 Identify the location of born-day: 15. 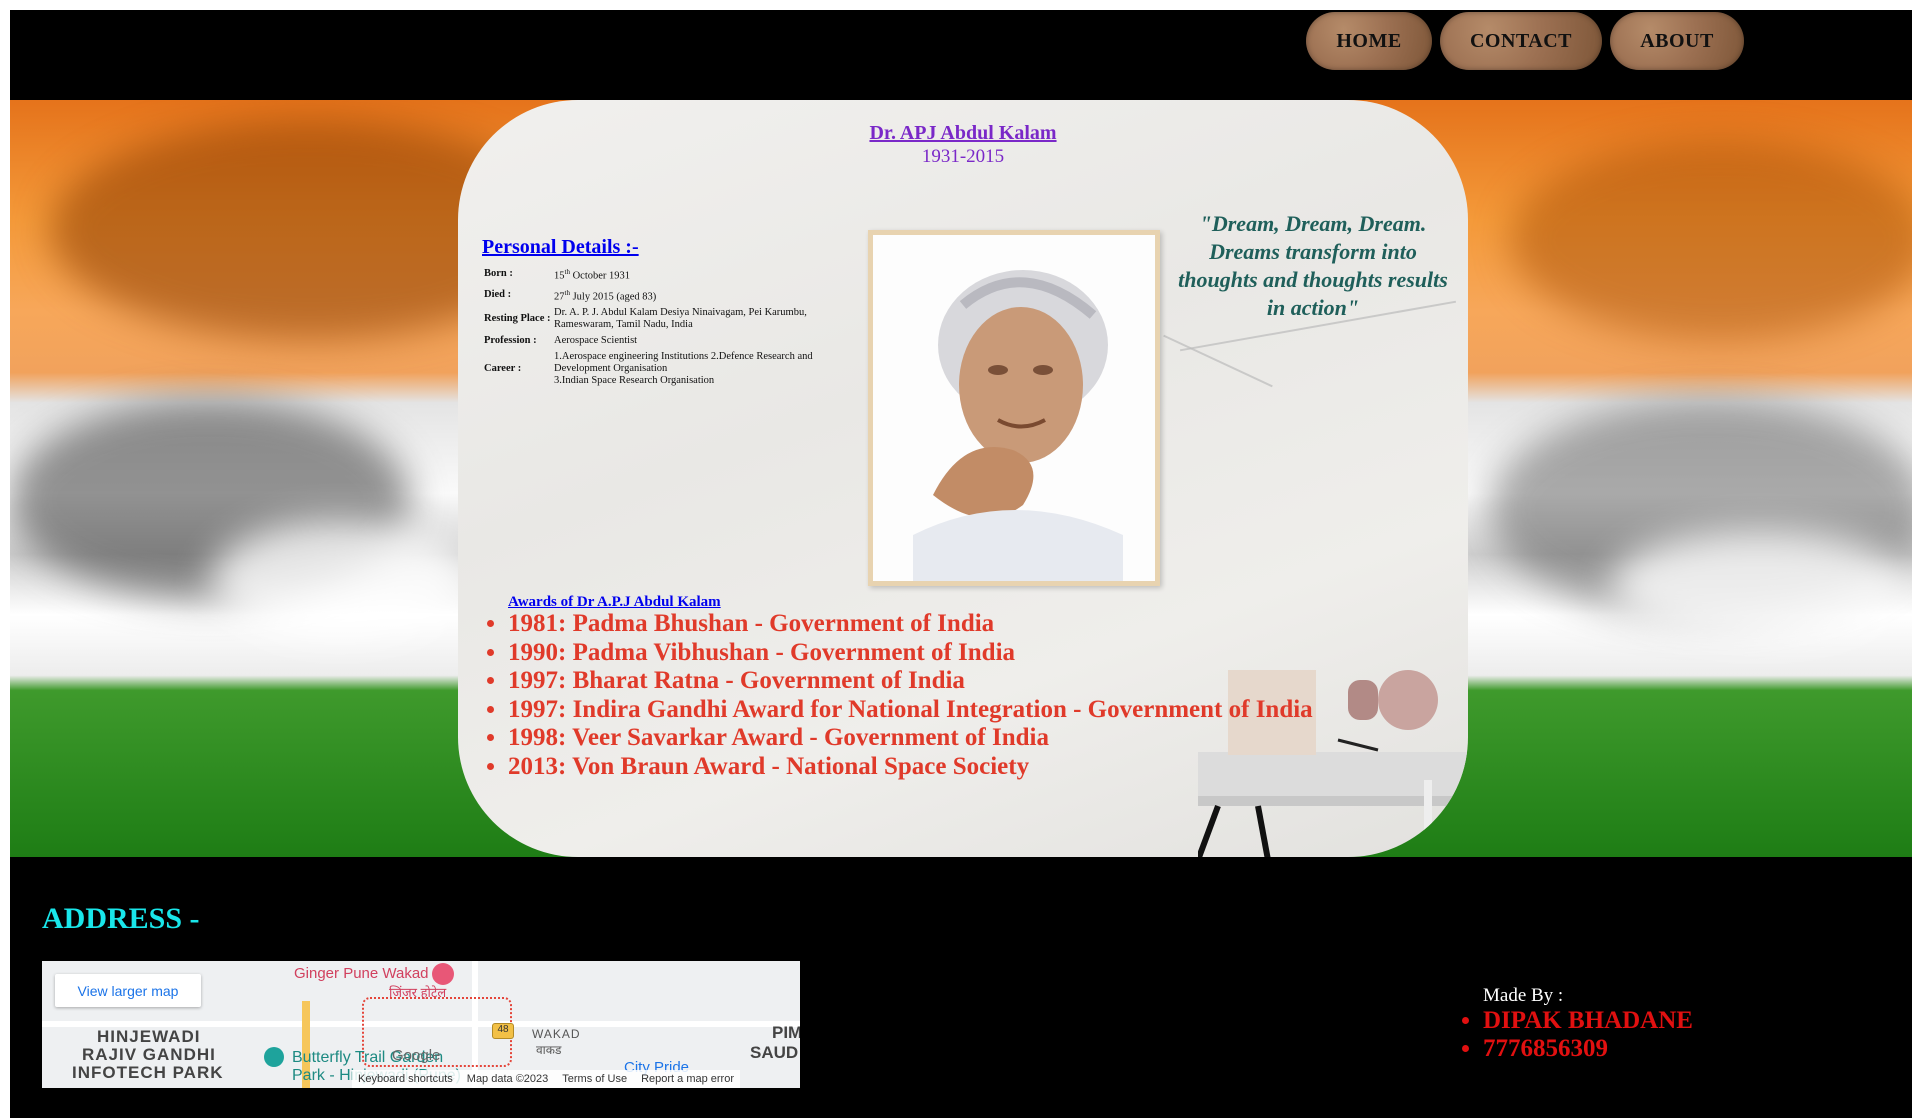
(559, 276).